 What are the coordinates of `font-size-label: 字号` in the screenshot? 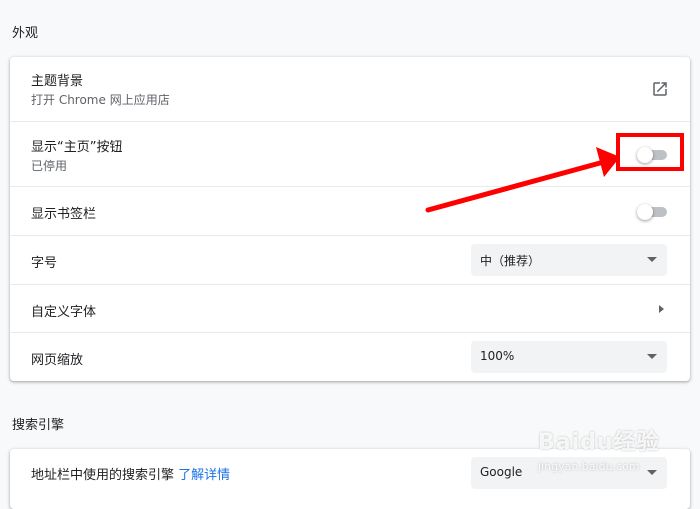 It's located at (44, 263).